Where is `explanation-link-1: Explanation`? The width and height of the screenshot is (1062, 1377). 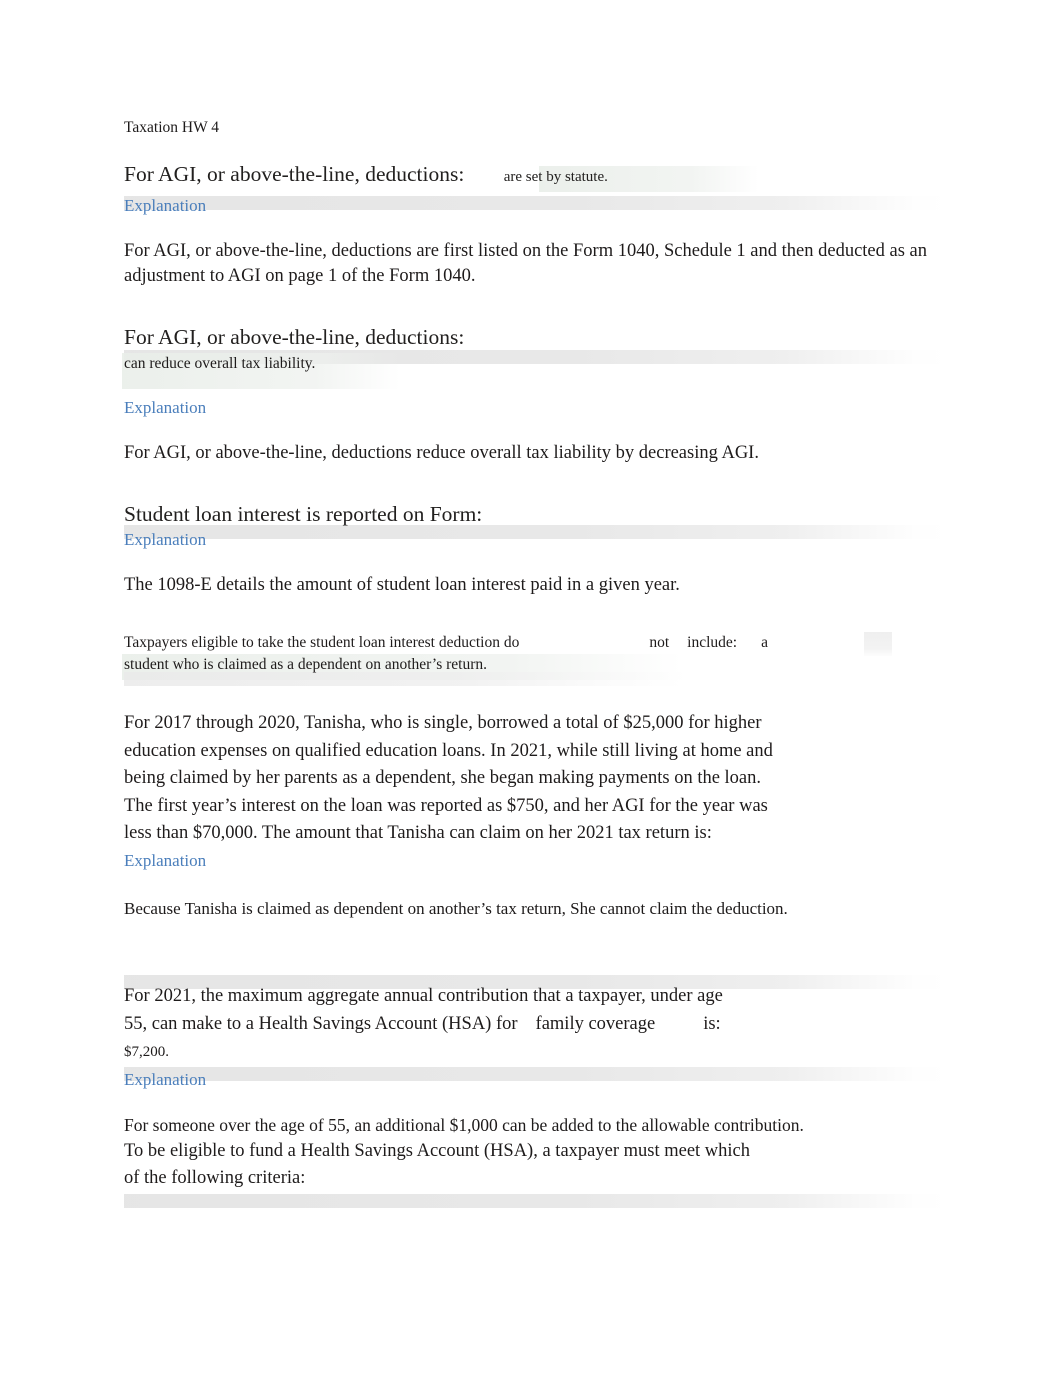
explanation-link-1: Explanation is located at coordinates (165, 206).